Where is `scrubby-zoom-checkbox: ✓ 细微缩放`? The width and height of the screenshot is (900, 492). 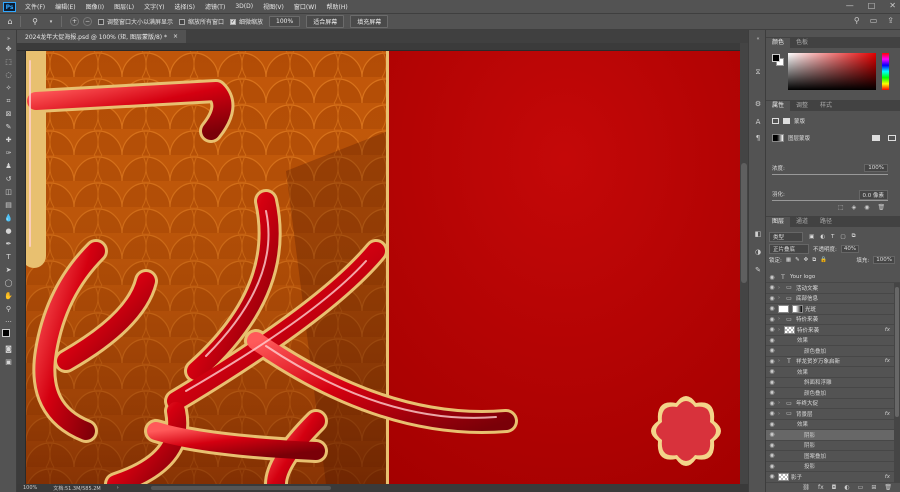
scrubby-zoom-checkbox: ✓ 细微缩放 is located at coordinates (246, 21).